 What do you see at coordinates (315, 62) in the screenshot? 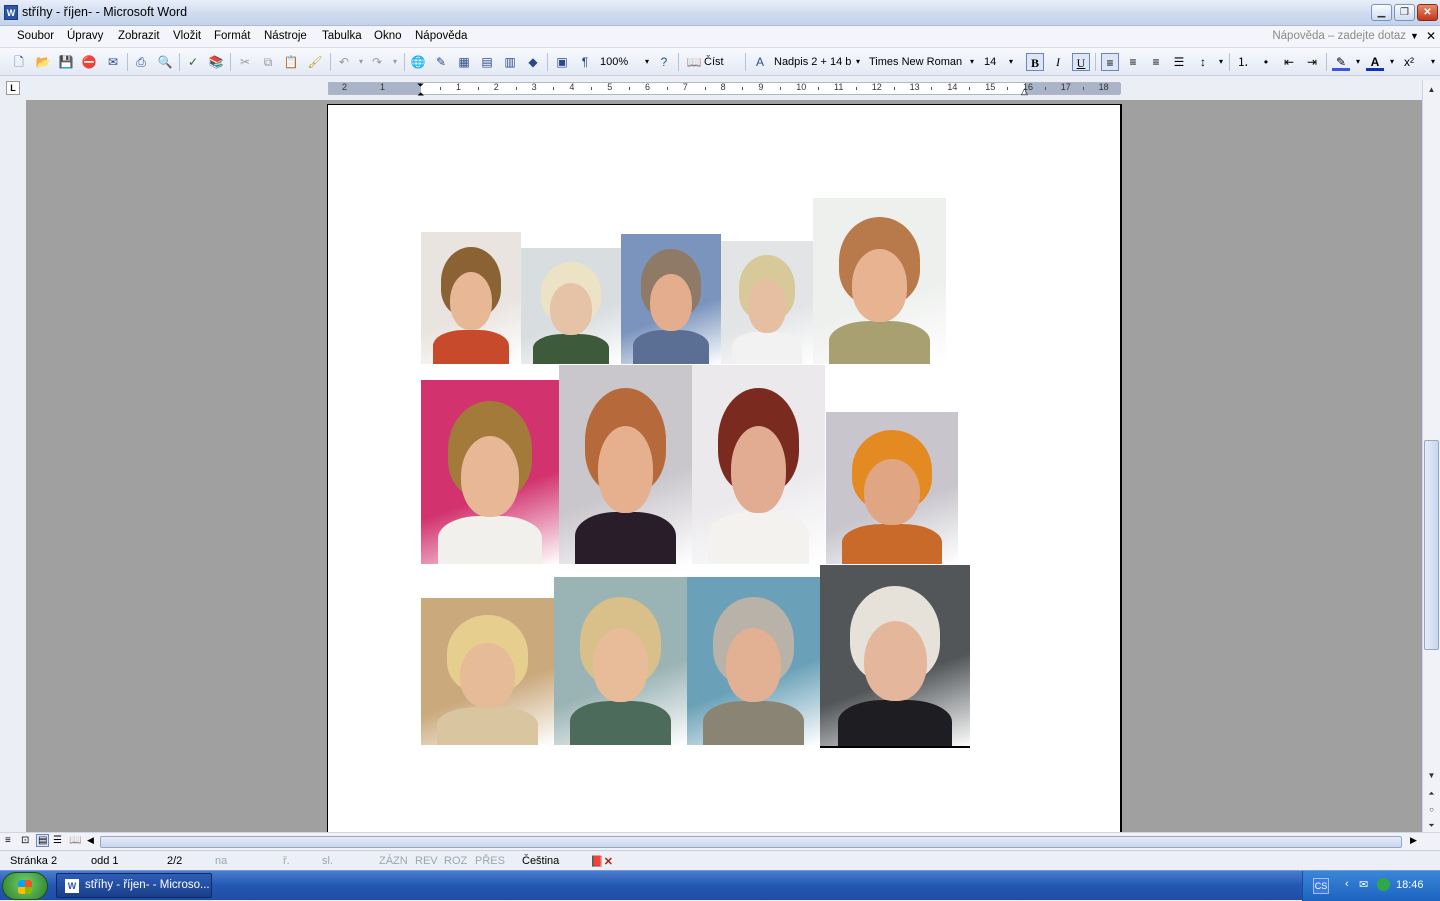
I see `format-painter-icon: 🖌` at bounding box center [315, 62].